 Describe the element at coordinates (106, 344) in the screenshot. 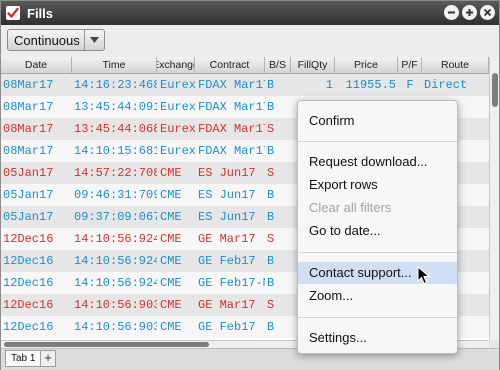

I see `horizontal-scroll-thumb` at that location.